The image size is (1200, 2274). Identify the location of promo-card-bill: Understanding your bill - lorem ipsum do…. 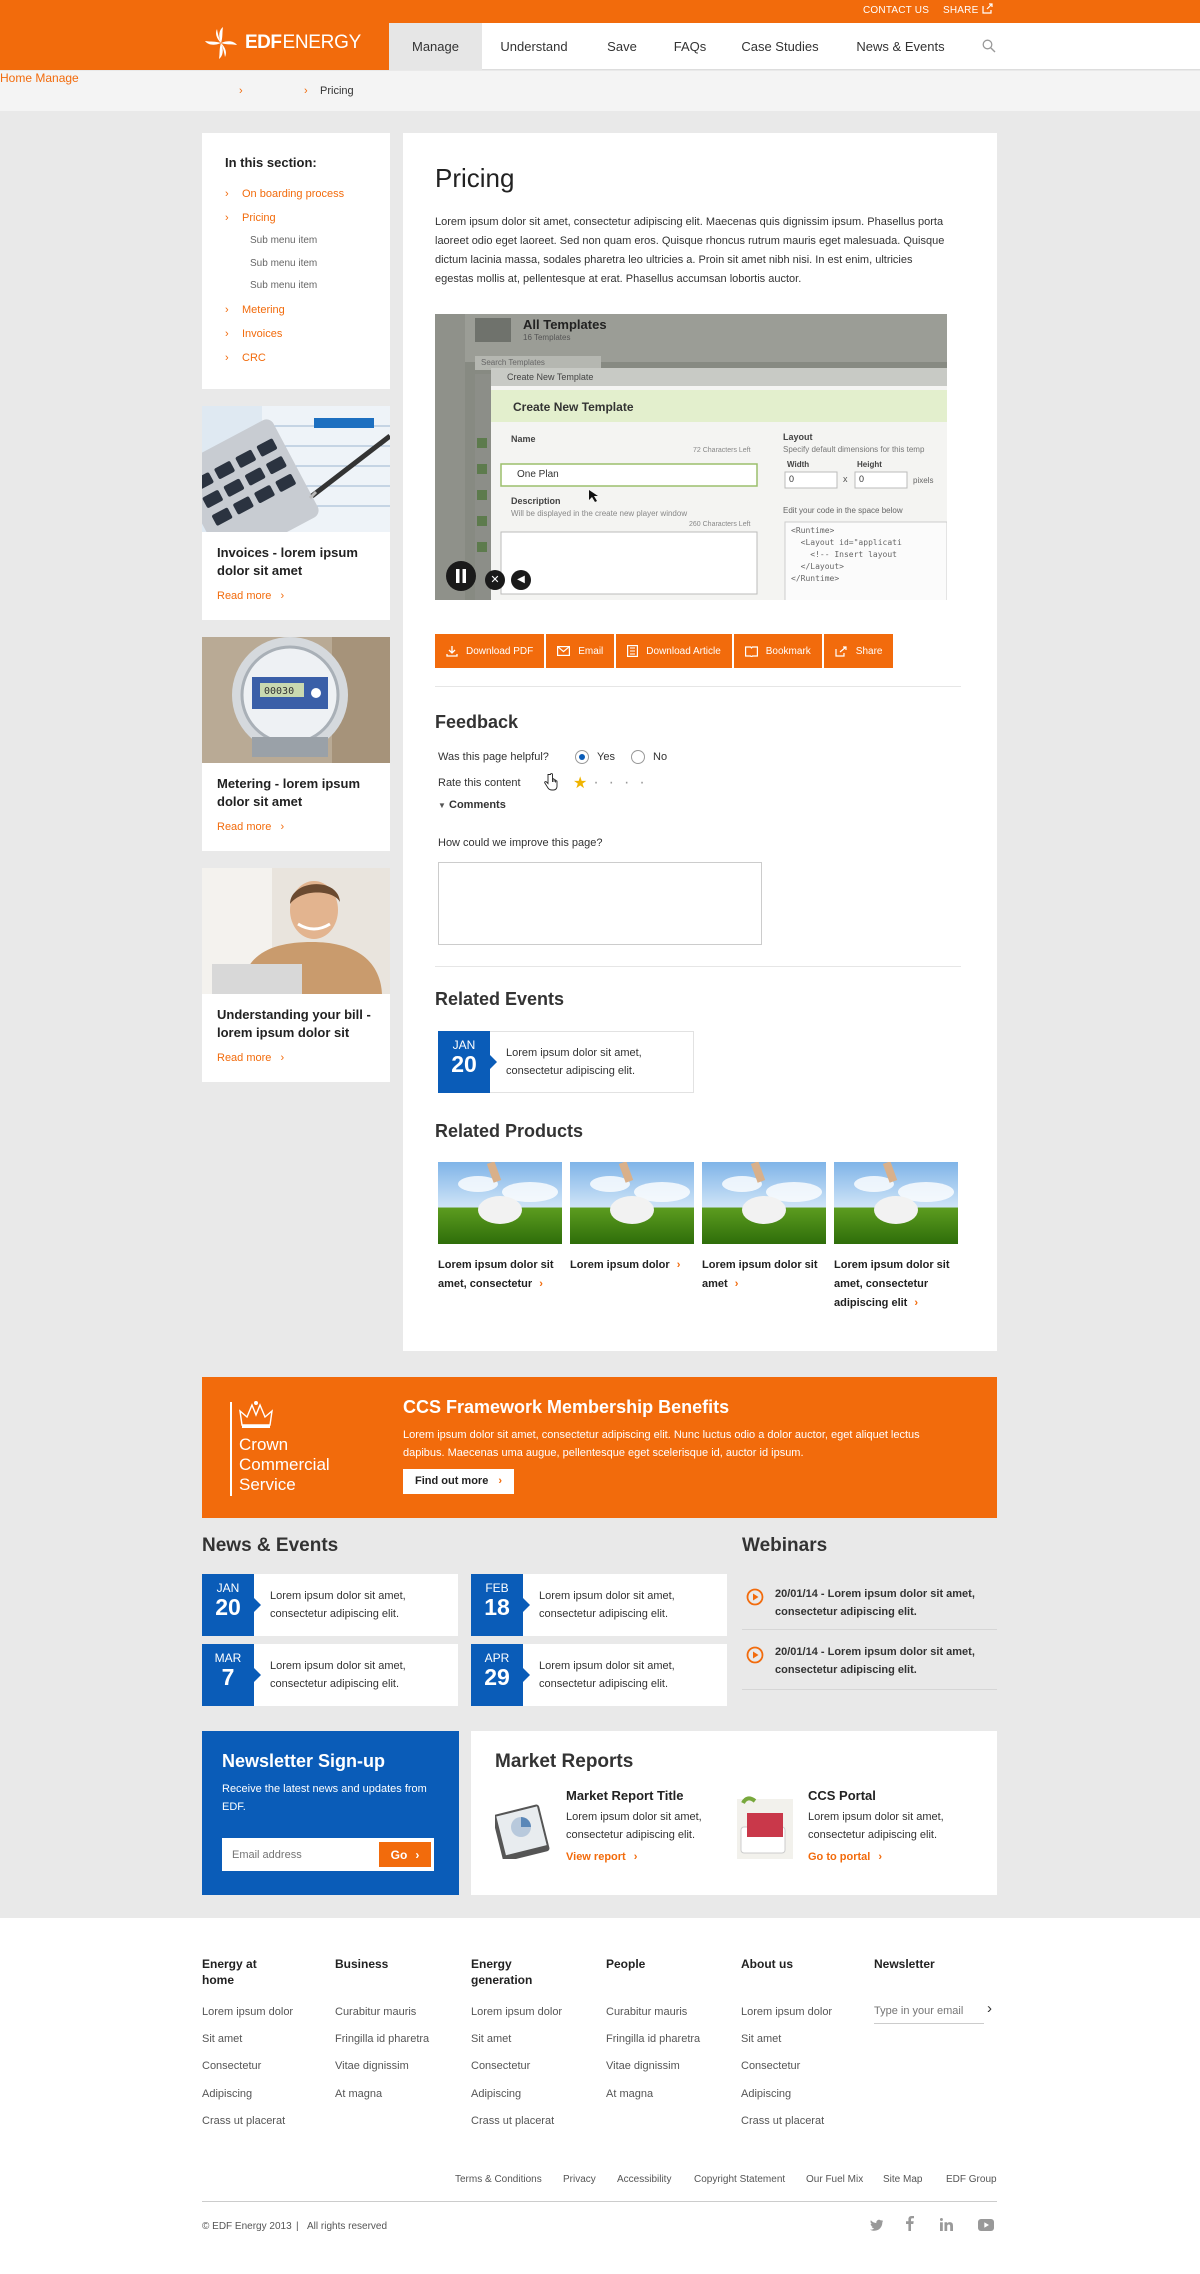
(296, 975).